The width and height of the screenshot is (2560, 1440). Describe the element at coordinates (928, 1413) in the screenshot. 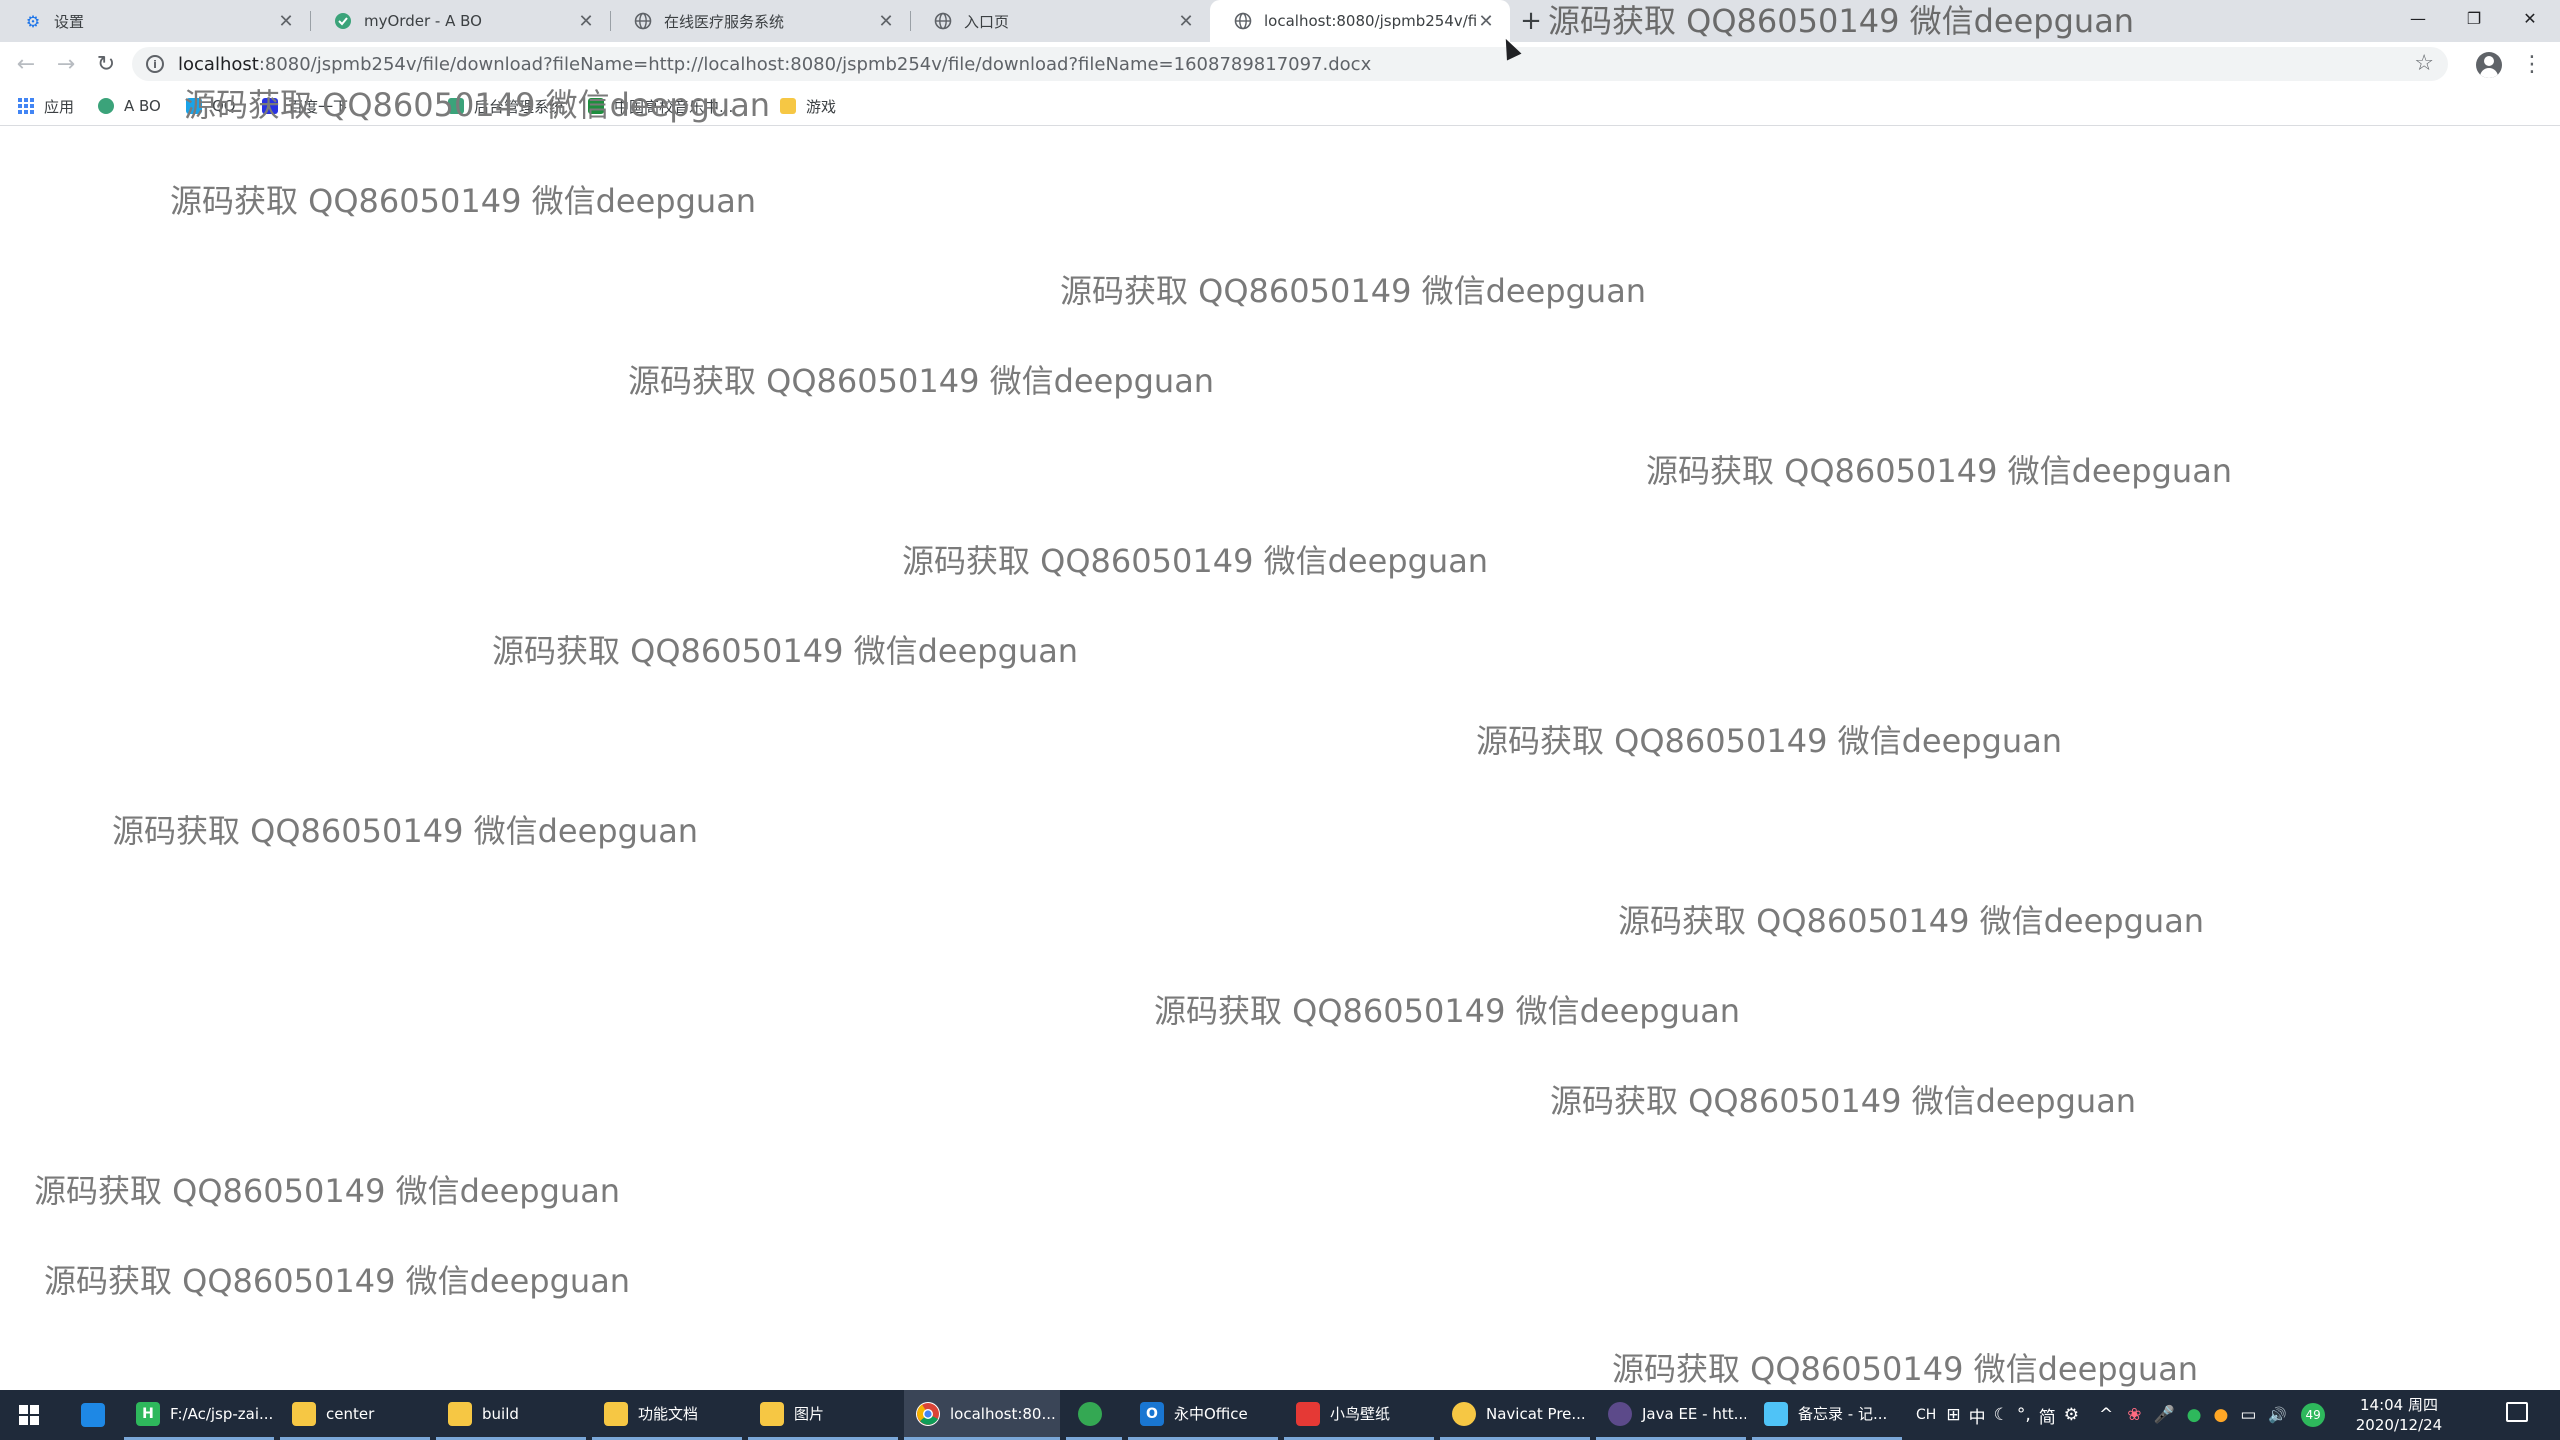

I see `chrome-icon` at that location.